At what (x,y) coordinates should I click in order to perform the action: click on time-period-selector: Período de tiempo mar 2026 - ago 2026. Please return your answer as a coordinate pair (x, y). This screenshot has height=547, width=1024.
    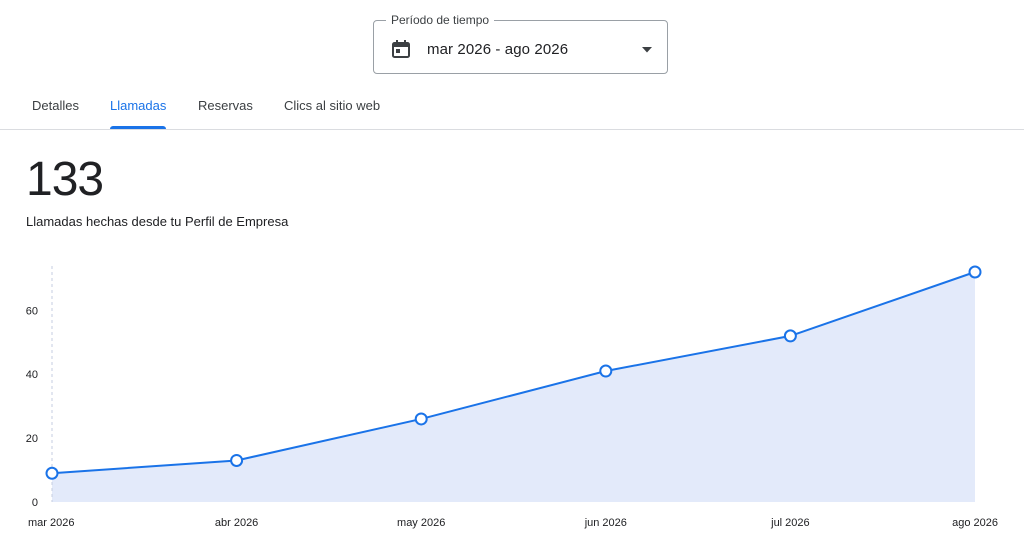
    Looking at the image, I should click on (520, 43).